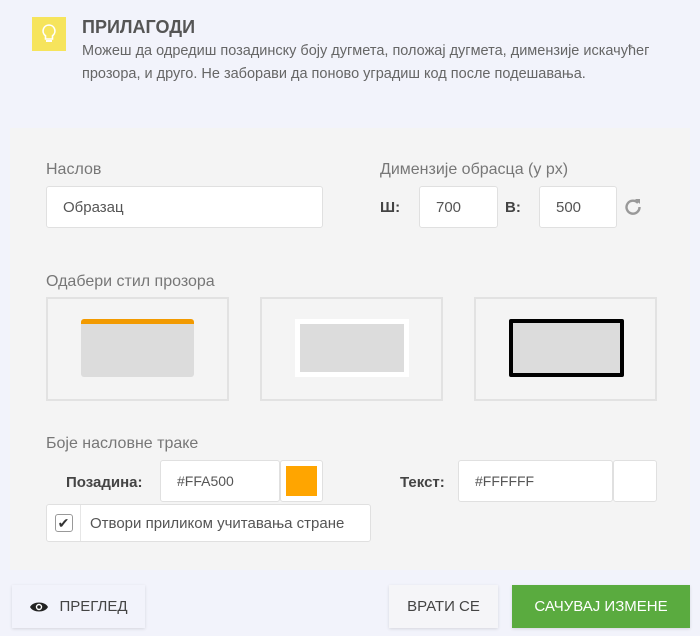 Image resolution: width=700 pixels, height=636 pixels. What do you see at coordinates (565, 349) in the screenshot?
I see `style-option-black-border` at bounding box center [565, 349].